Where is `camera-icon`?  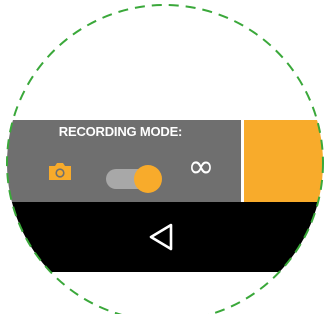 camera-icon is located at coordinates (60, 171).